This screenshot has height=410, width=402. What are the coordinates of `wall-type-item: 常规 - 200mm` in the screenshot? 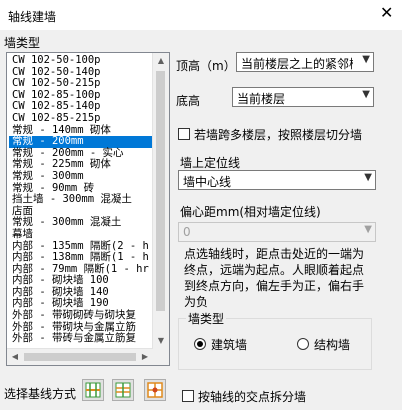 It's located at (81, 142).